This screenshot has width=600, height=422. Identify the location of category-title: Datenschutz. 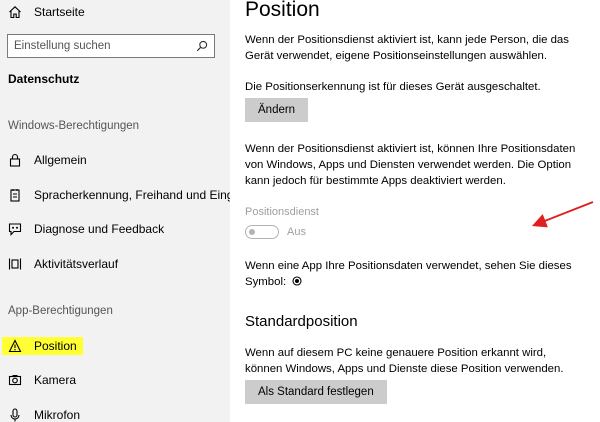
(44, 79).